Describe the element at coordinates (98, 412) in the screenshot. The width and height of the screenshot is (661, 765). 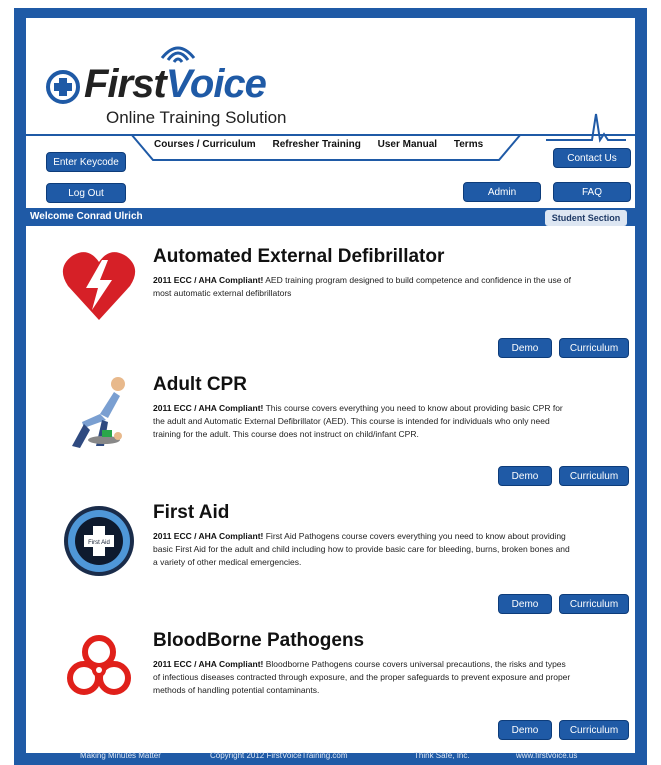
I see `cpr-person-icon` at that location.